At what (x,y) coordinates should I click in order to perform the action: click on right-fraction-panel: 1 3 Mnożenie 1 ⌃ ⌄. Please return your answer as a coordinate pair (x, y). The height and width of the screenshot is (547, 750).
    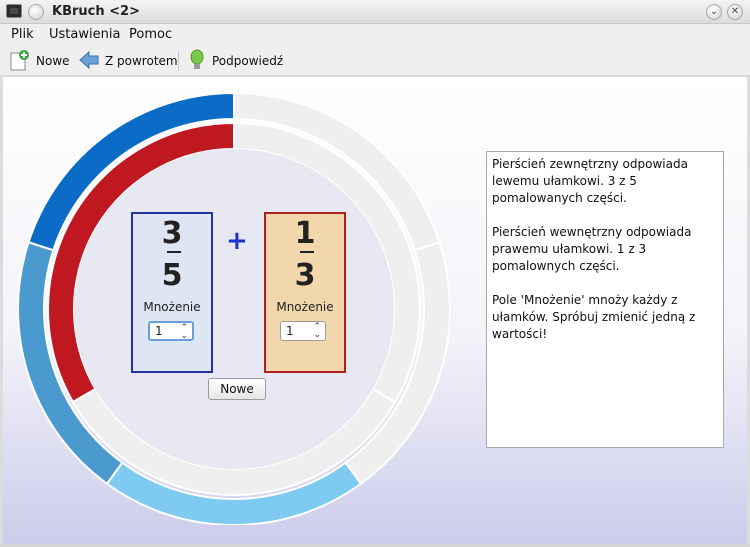
    Looking at the image, I should click on (305, 292).